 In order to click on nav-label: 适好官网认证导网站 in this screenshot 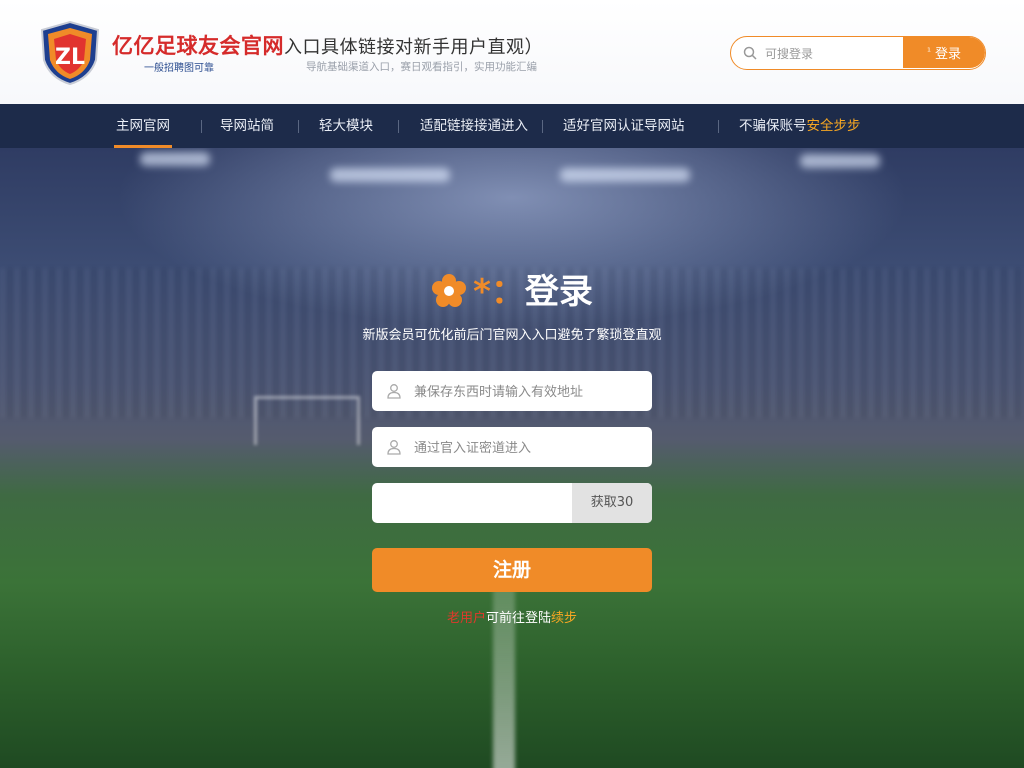, I will do `click(624, 126)`.